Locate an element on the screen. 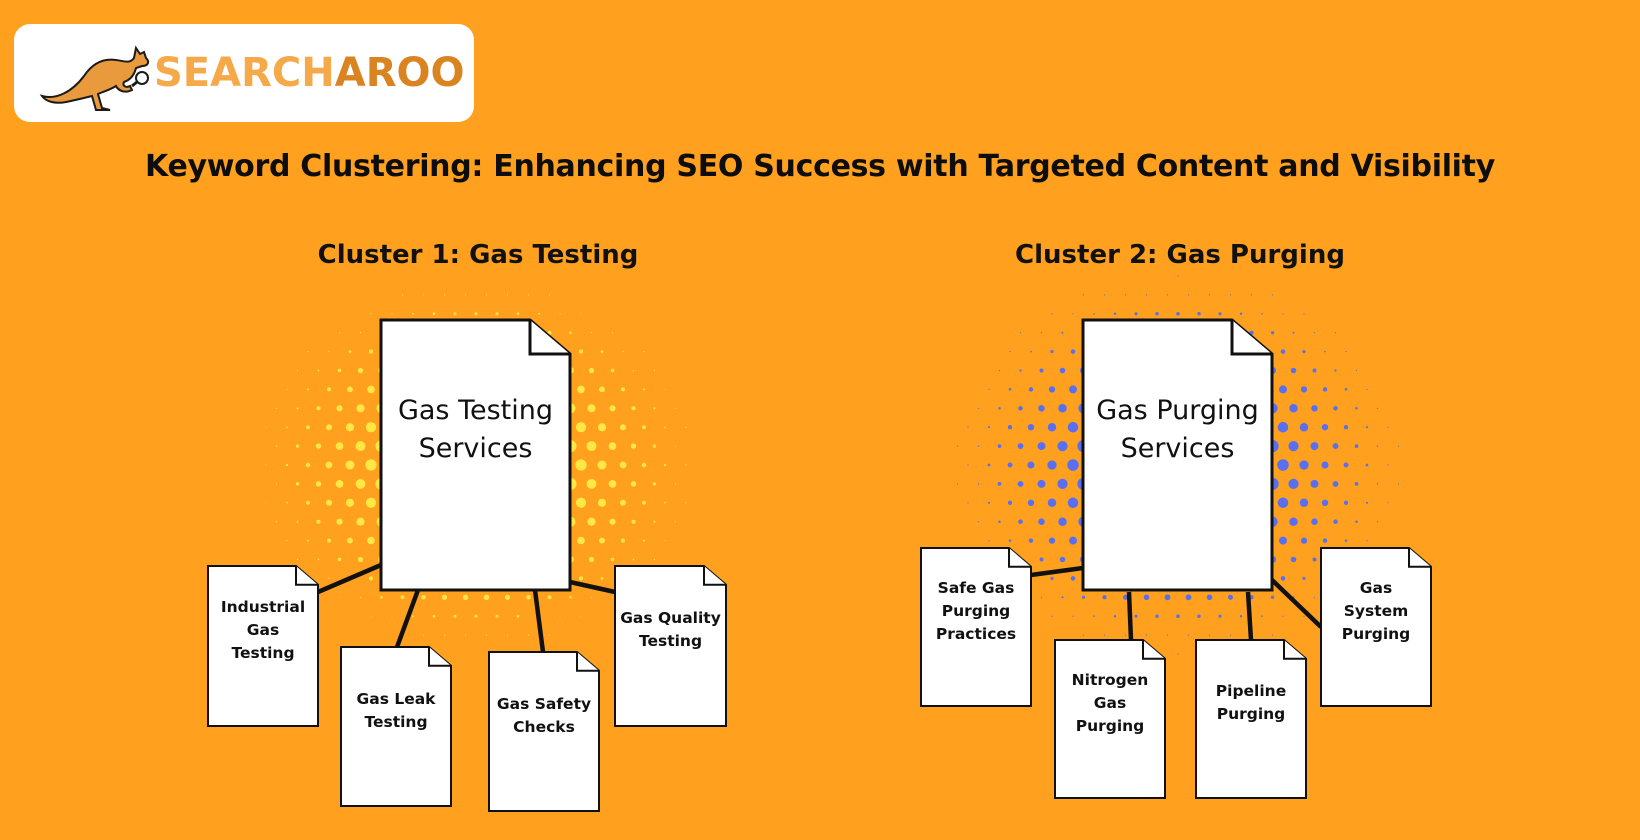 This screenshot has width=1640, height=840. cluster-1-subtopic-label: Gas Quality Testing is located at coordinates (670, 629).